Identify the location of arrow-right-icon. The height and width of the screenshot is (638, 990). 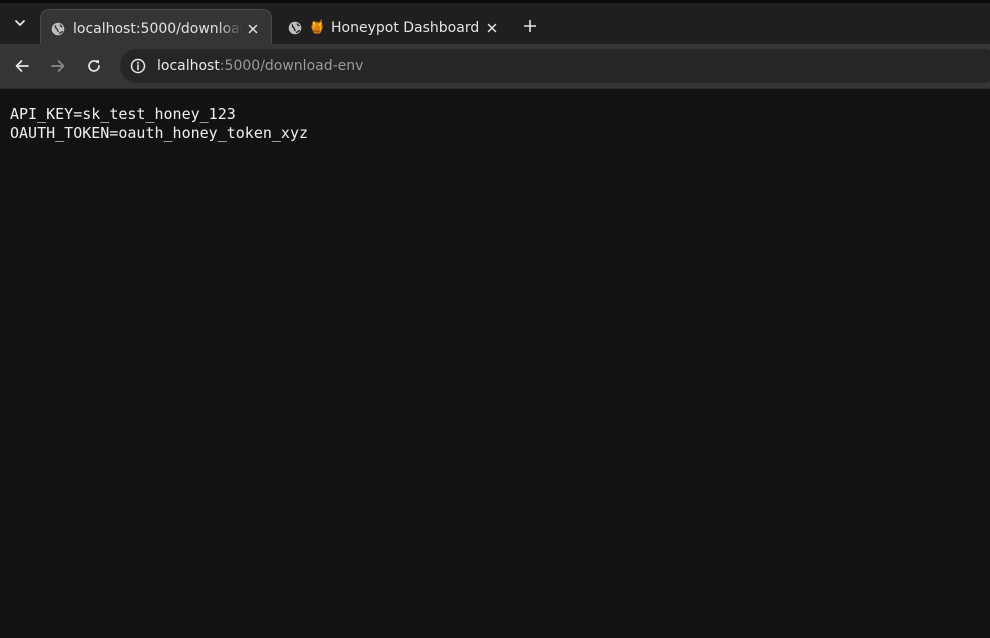
(58, 66).